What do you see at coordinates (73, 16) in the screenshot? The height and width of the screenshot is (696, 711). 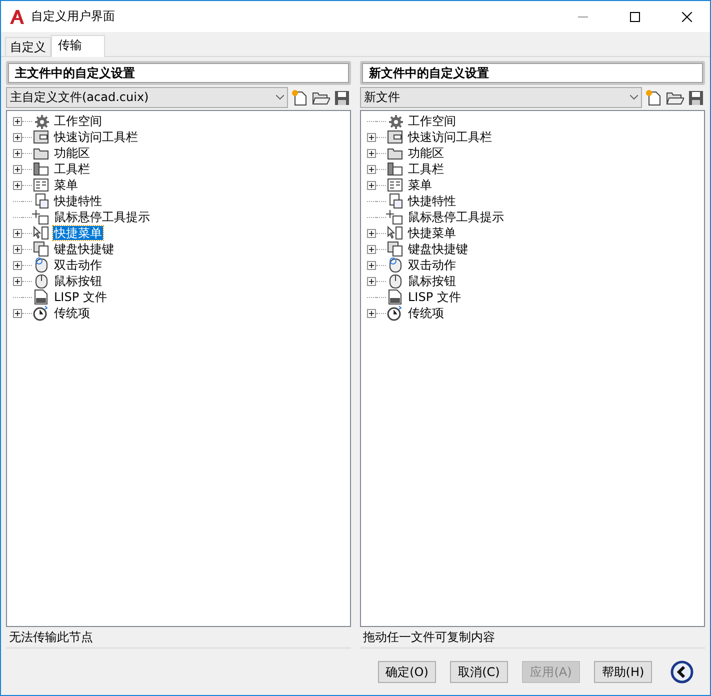 I see `window-title: 自定义用户界面` at bounding box center [73, 16].